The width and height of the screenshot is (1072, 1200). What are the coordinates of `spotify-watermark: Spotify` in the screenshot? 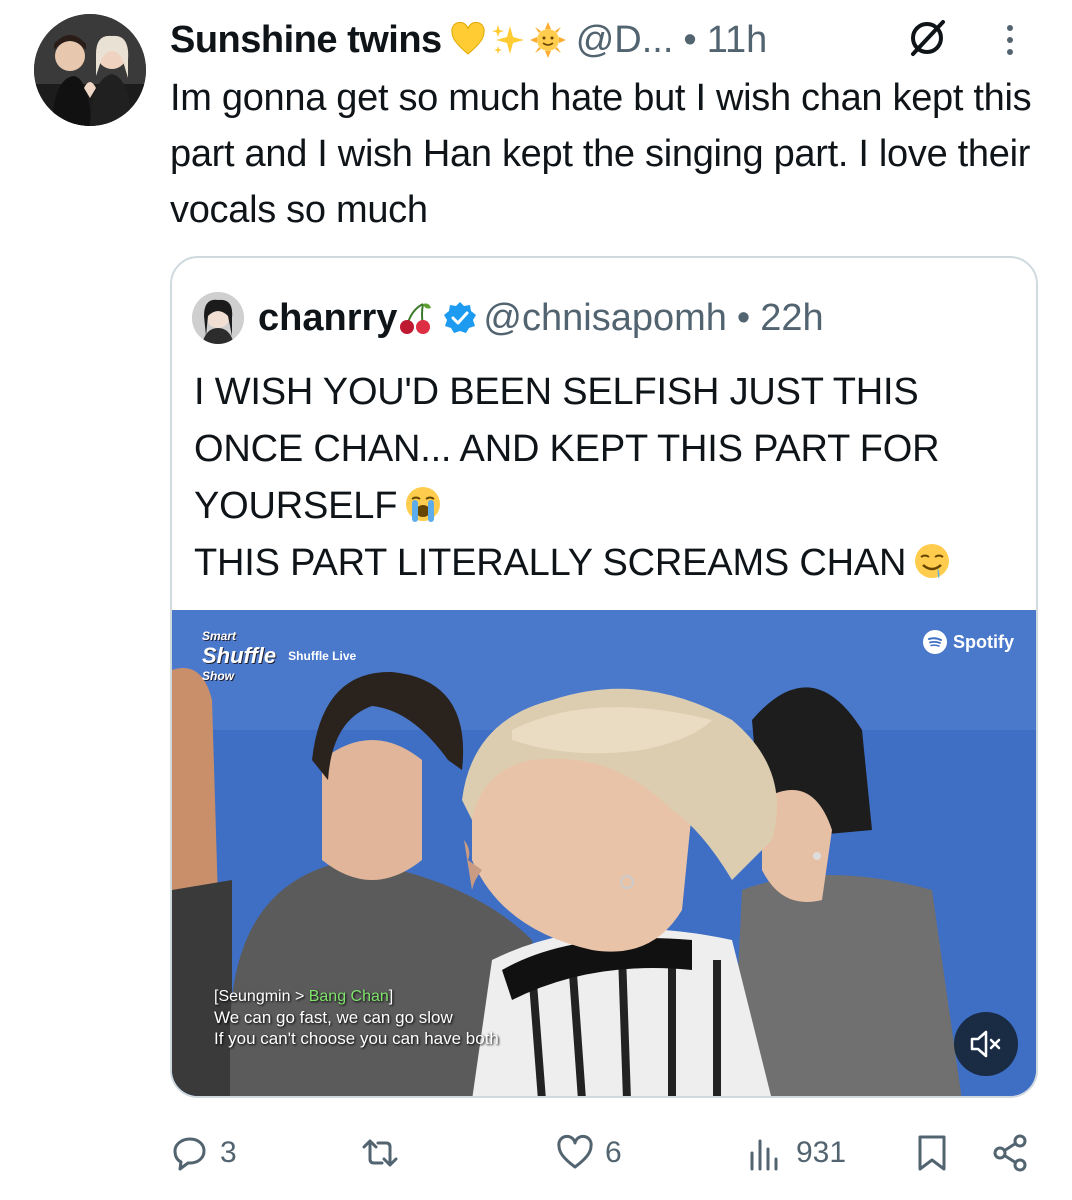 It's located at (968, 642).